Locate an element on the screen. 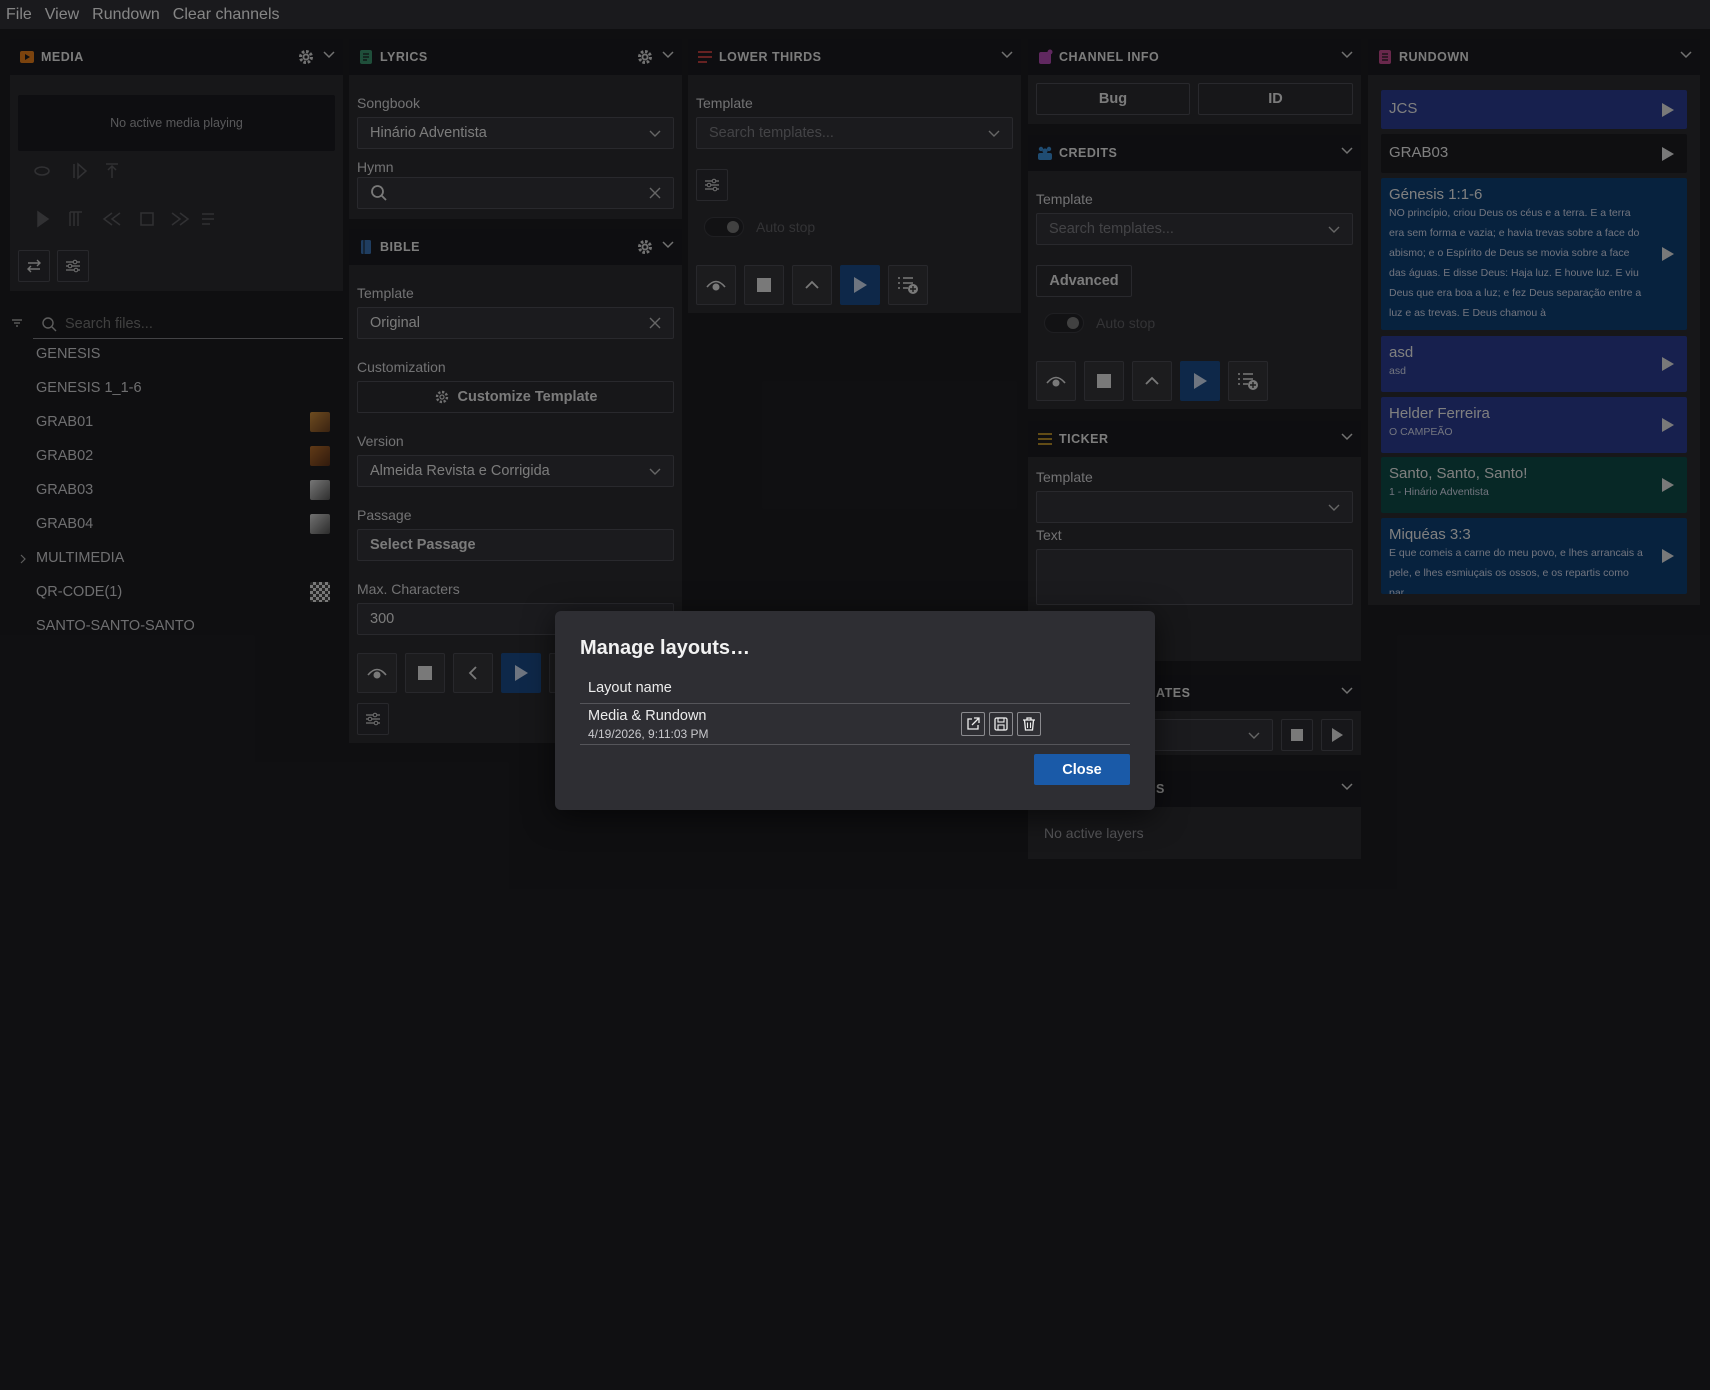  save-icon is located at coordinates (1001, 724).